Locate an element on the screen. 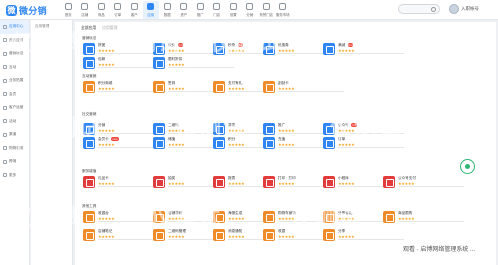 Image resolution: width=498 pixels, height=265 pixels. breadcrumb: 全部应用 应用管理 is located at coordinates (99, 28).